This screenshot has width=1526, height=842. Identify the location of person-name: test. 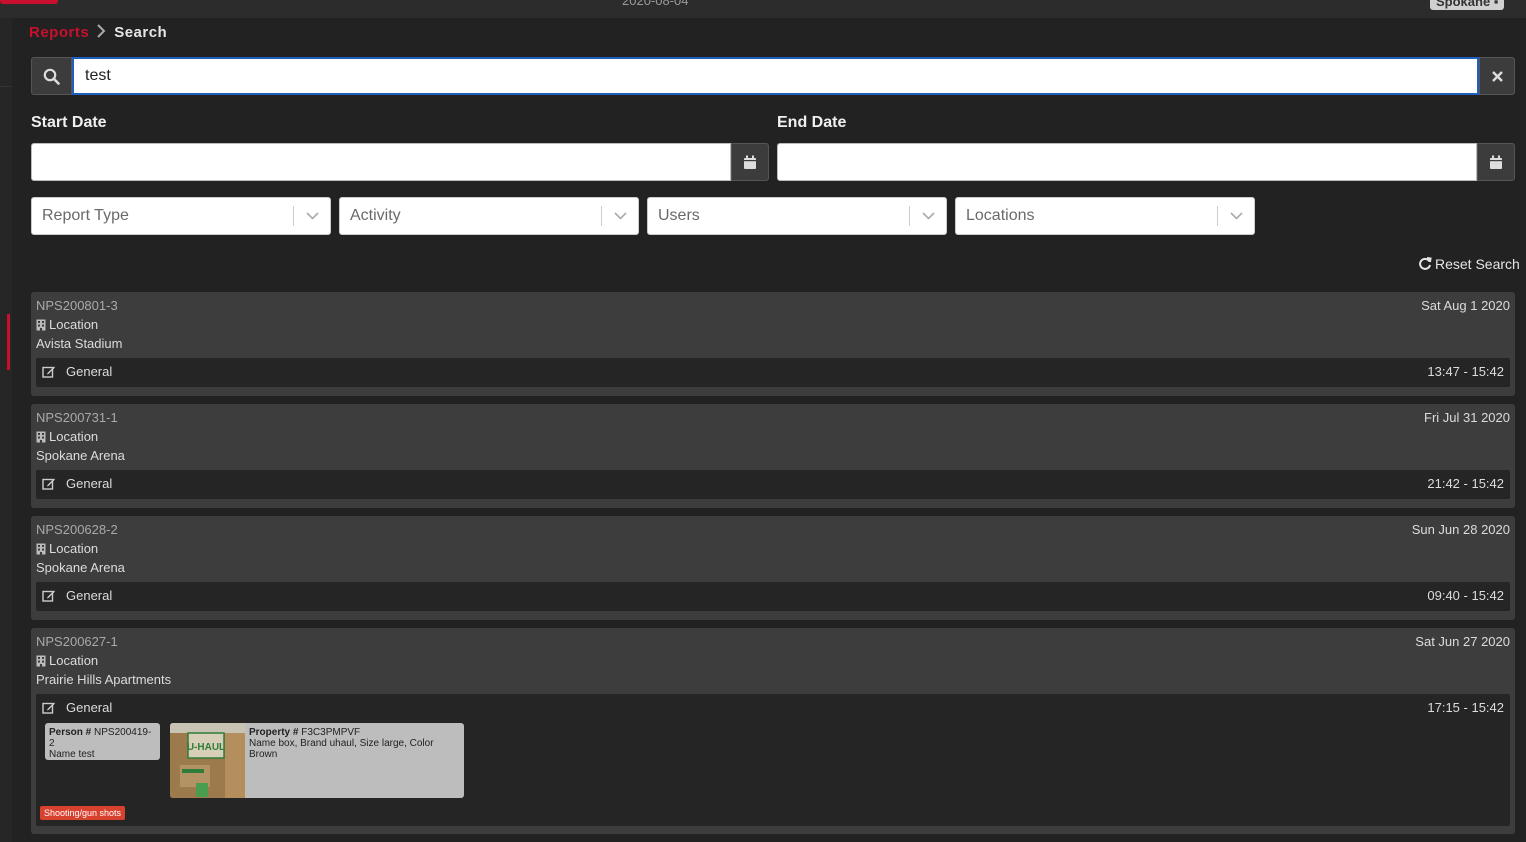
(86, 754).